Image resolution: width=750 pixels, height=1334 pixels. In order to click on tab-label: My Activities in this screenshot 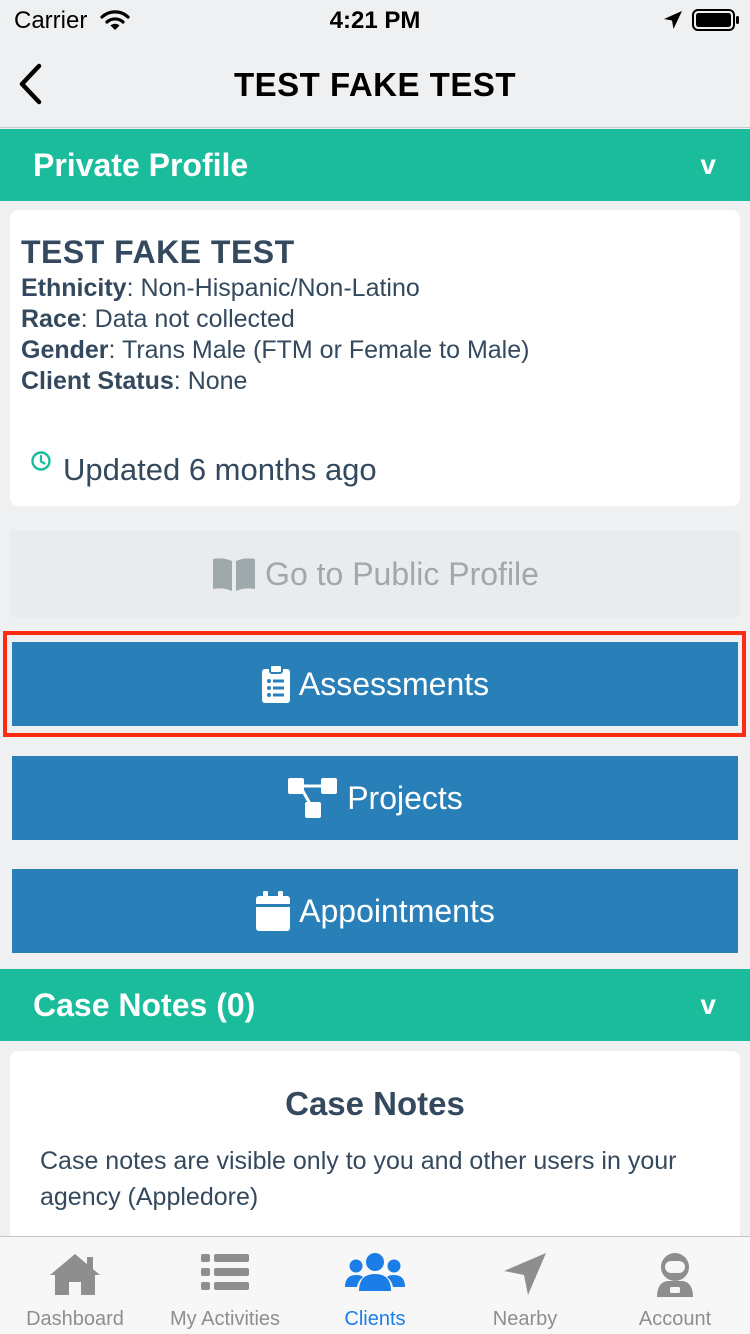, I will do `click(225, 1319)`.